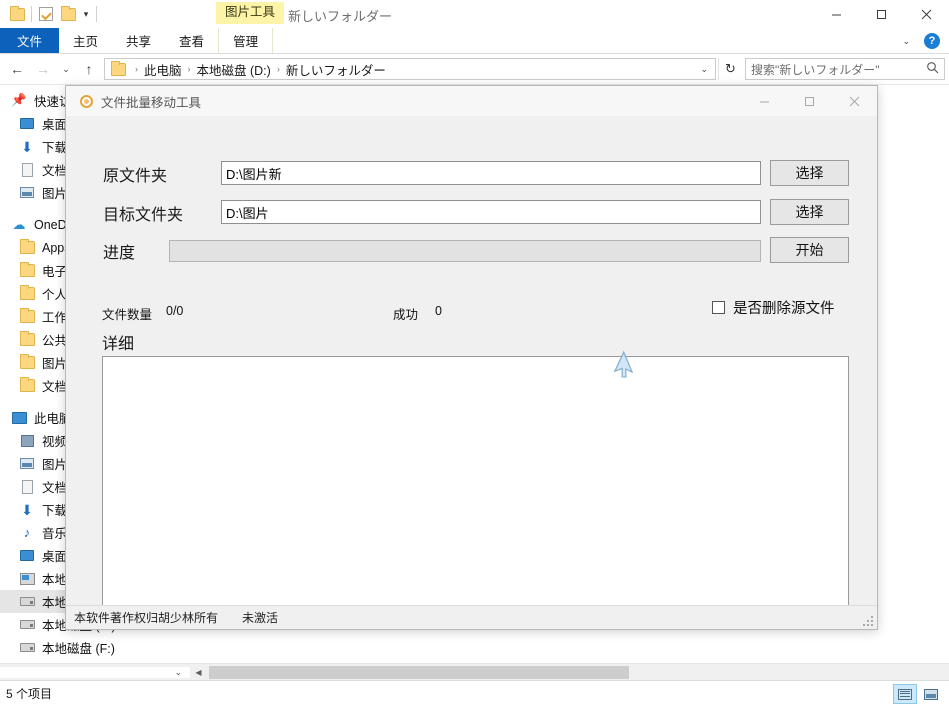 Image resolution: width=949 pixels, height=706 pixels. I want to click on activation-status: 未激活, so click(260, 618).